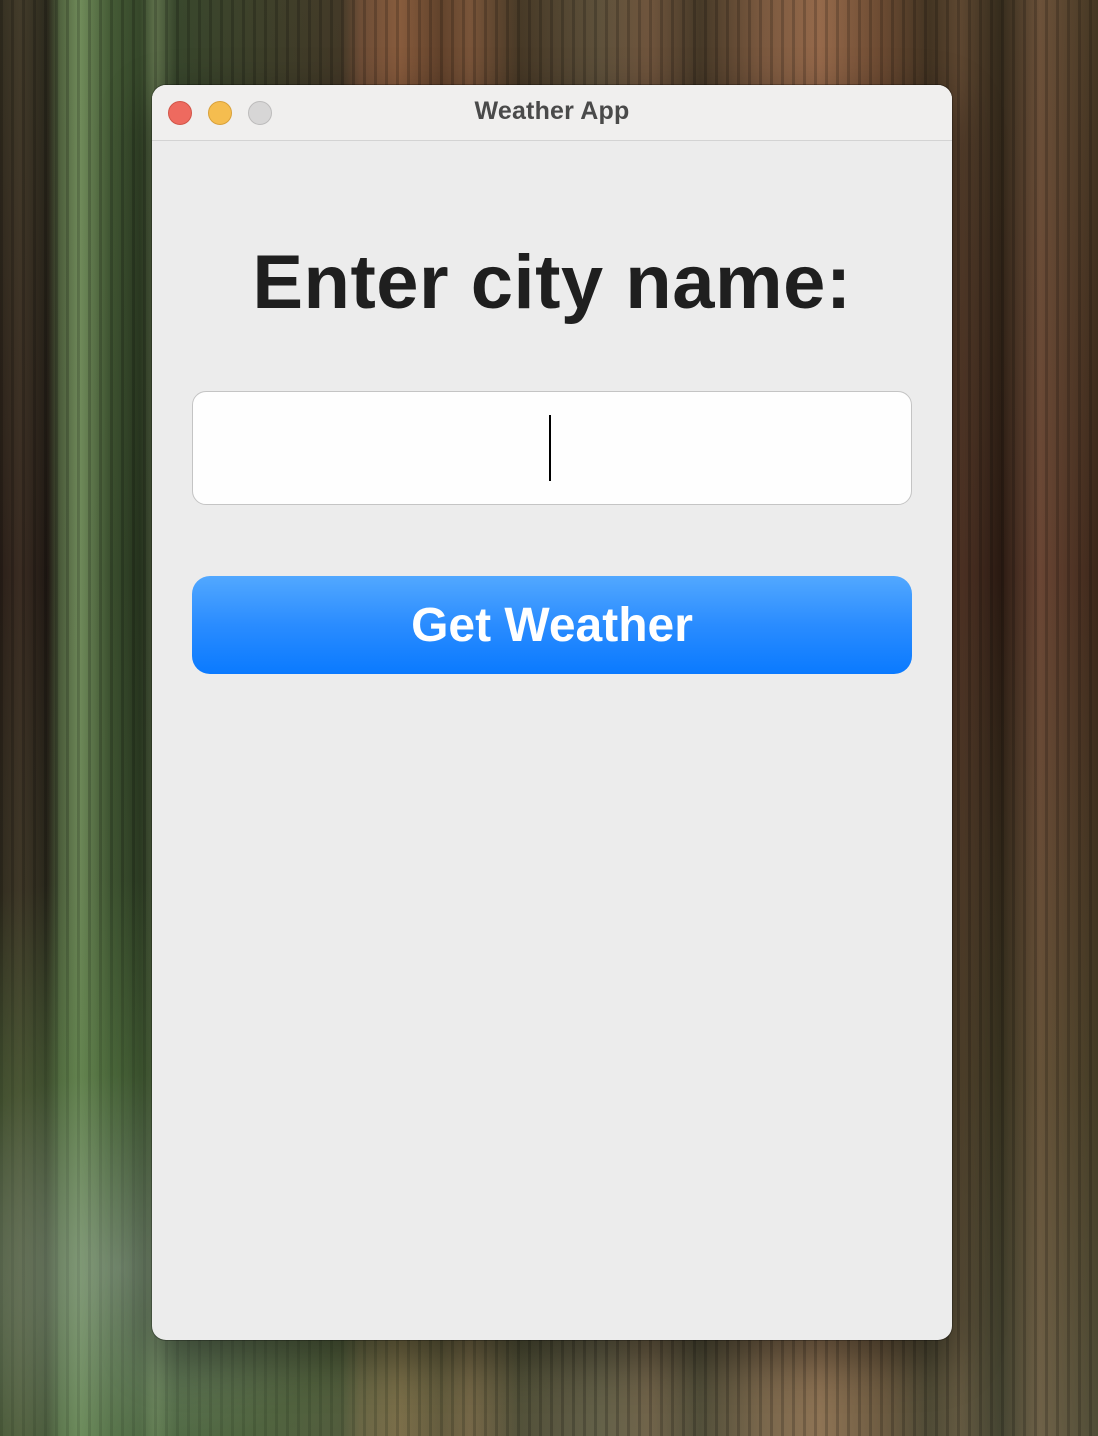 This screenshot has height=1436, width=1098. What do you see at coordinates (552, 625) in the screenshot?
I see `get-weather-button: Get Weather` at bounding box center [552, 625].